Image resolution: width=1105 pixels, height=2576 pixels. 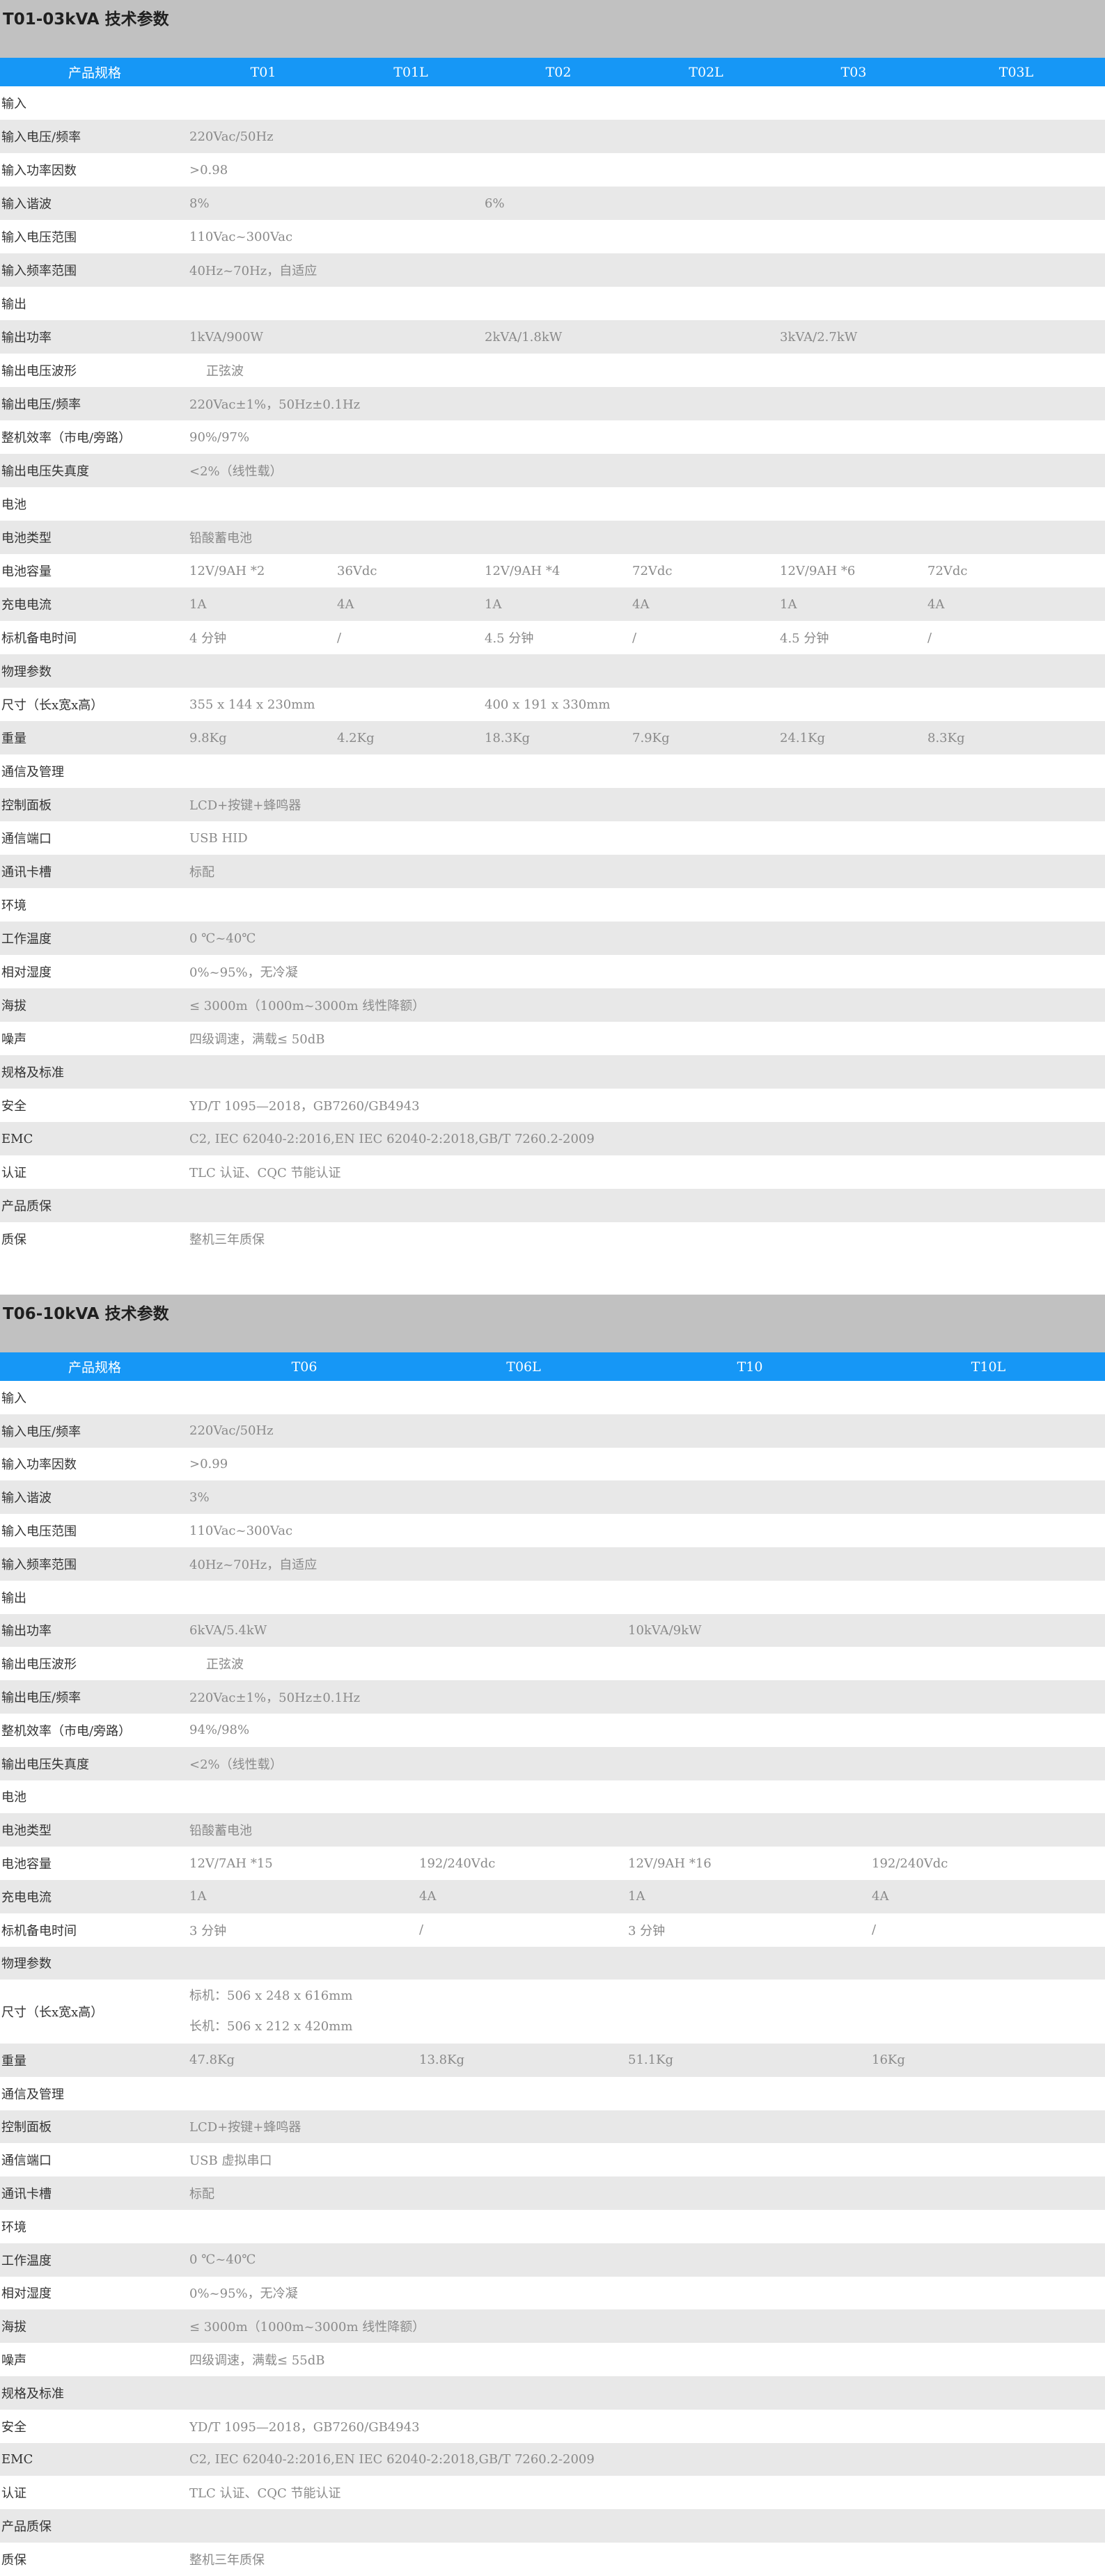 What do you see at coordinates (647, 1730) in the screenshot?
I see `spec-value: 94%/98%` at bounding box center [647, 1730].